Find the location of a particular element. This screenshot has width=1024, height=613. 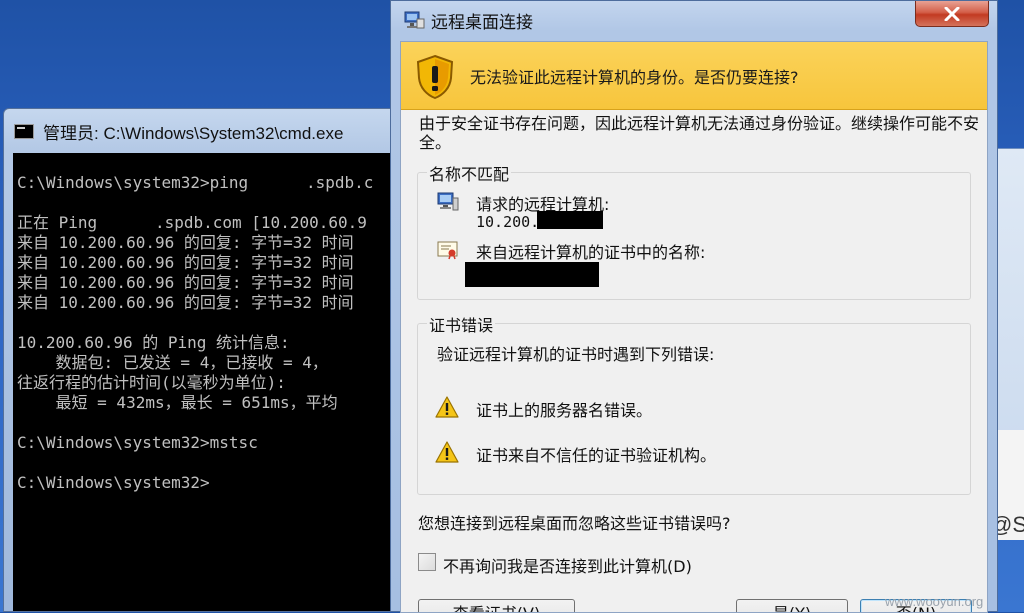

console-line: 数据包: 已发送 = 4，已接收 = 4， is located at coordinates (172, 362).